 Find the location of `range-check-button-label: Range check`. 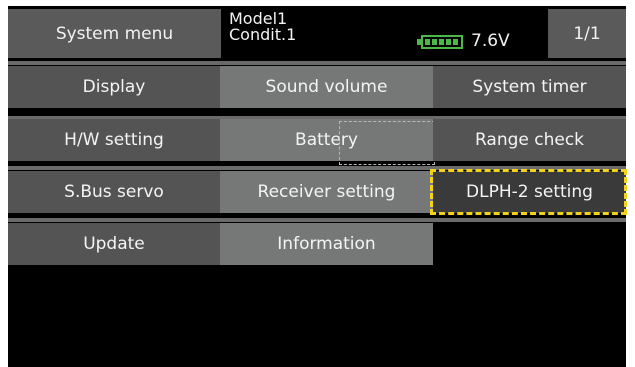

range-check-button-label: Range check is located at coordinates (529, 140).